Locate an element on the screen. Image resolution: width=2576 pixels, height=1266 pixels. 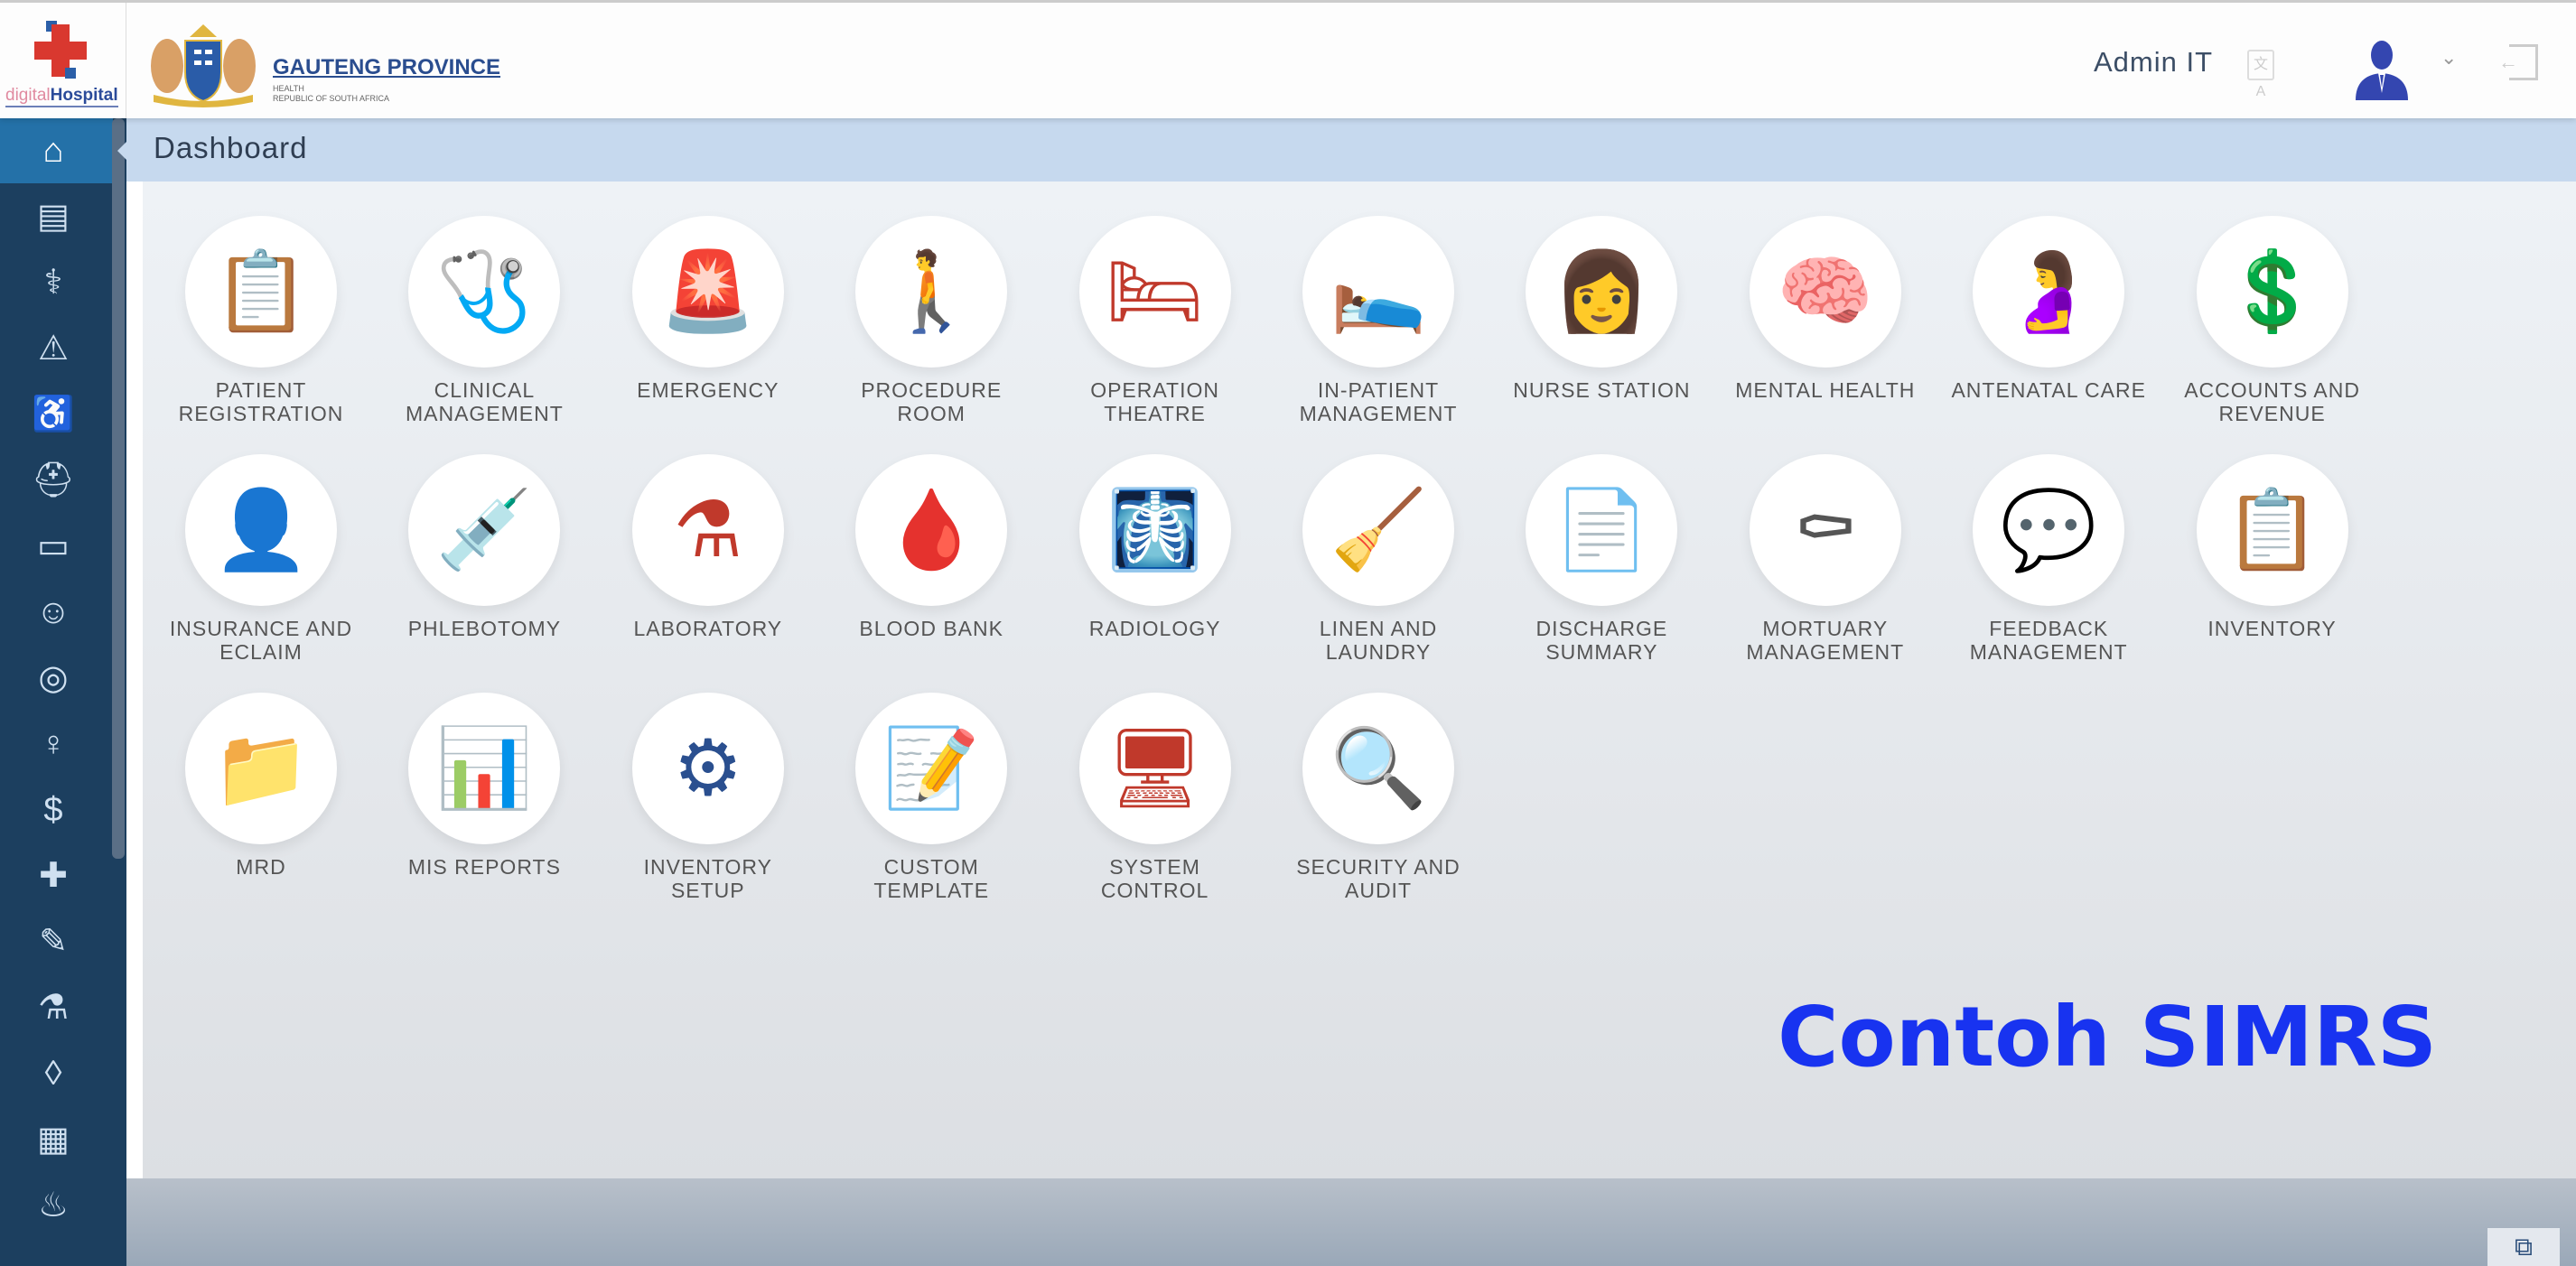
clipboard-icon: ▤ is located at coordinates (53, 217).